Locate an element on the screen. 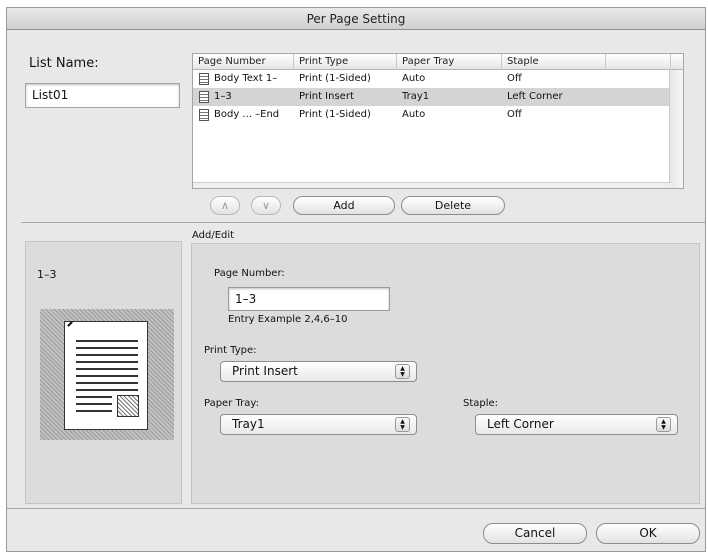 The height and width of the screenshot is (552, 708). cancel-button: Cancel is located at coordinates (535, 533).